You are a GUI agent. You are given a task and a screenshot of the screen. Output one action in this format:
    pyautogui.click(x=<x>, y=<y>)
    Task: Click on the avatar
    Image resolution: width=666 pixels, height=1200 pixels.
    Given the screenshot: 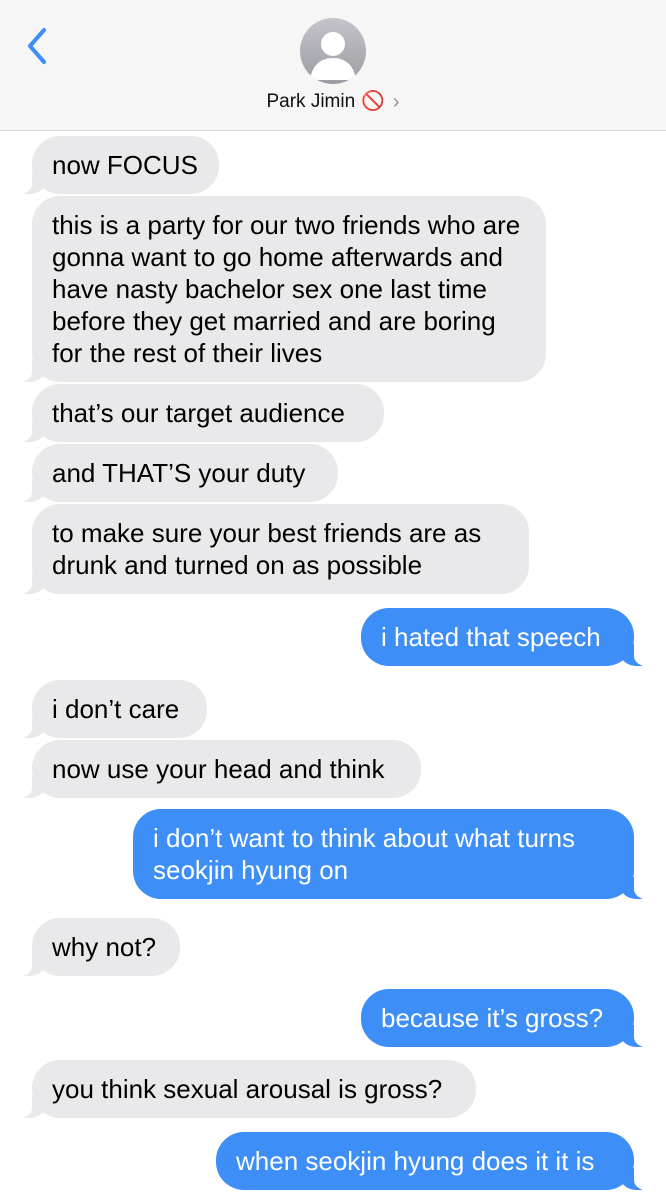 What is the action you would take?
    pyautogui.click(x=333, y=51)
    